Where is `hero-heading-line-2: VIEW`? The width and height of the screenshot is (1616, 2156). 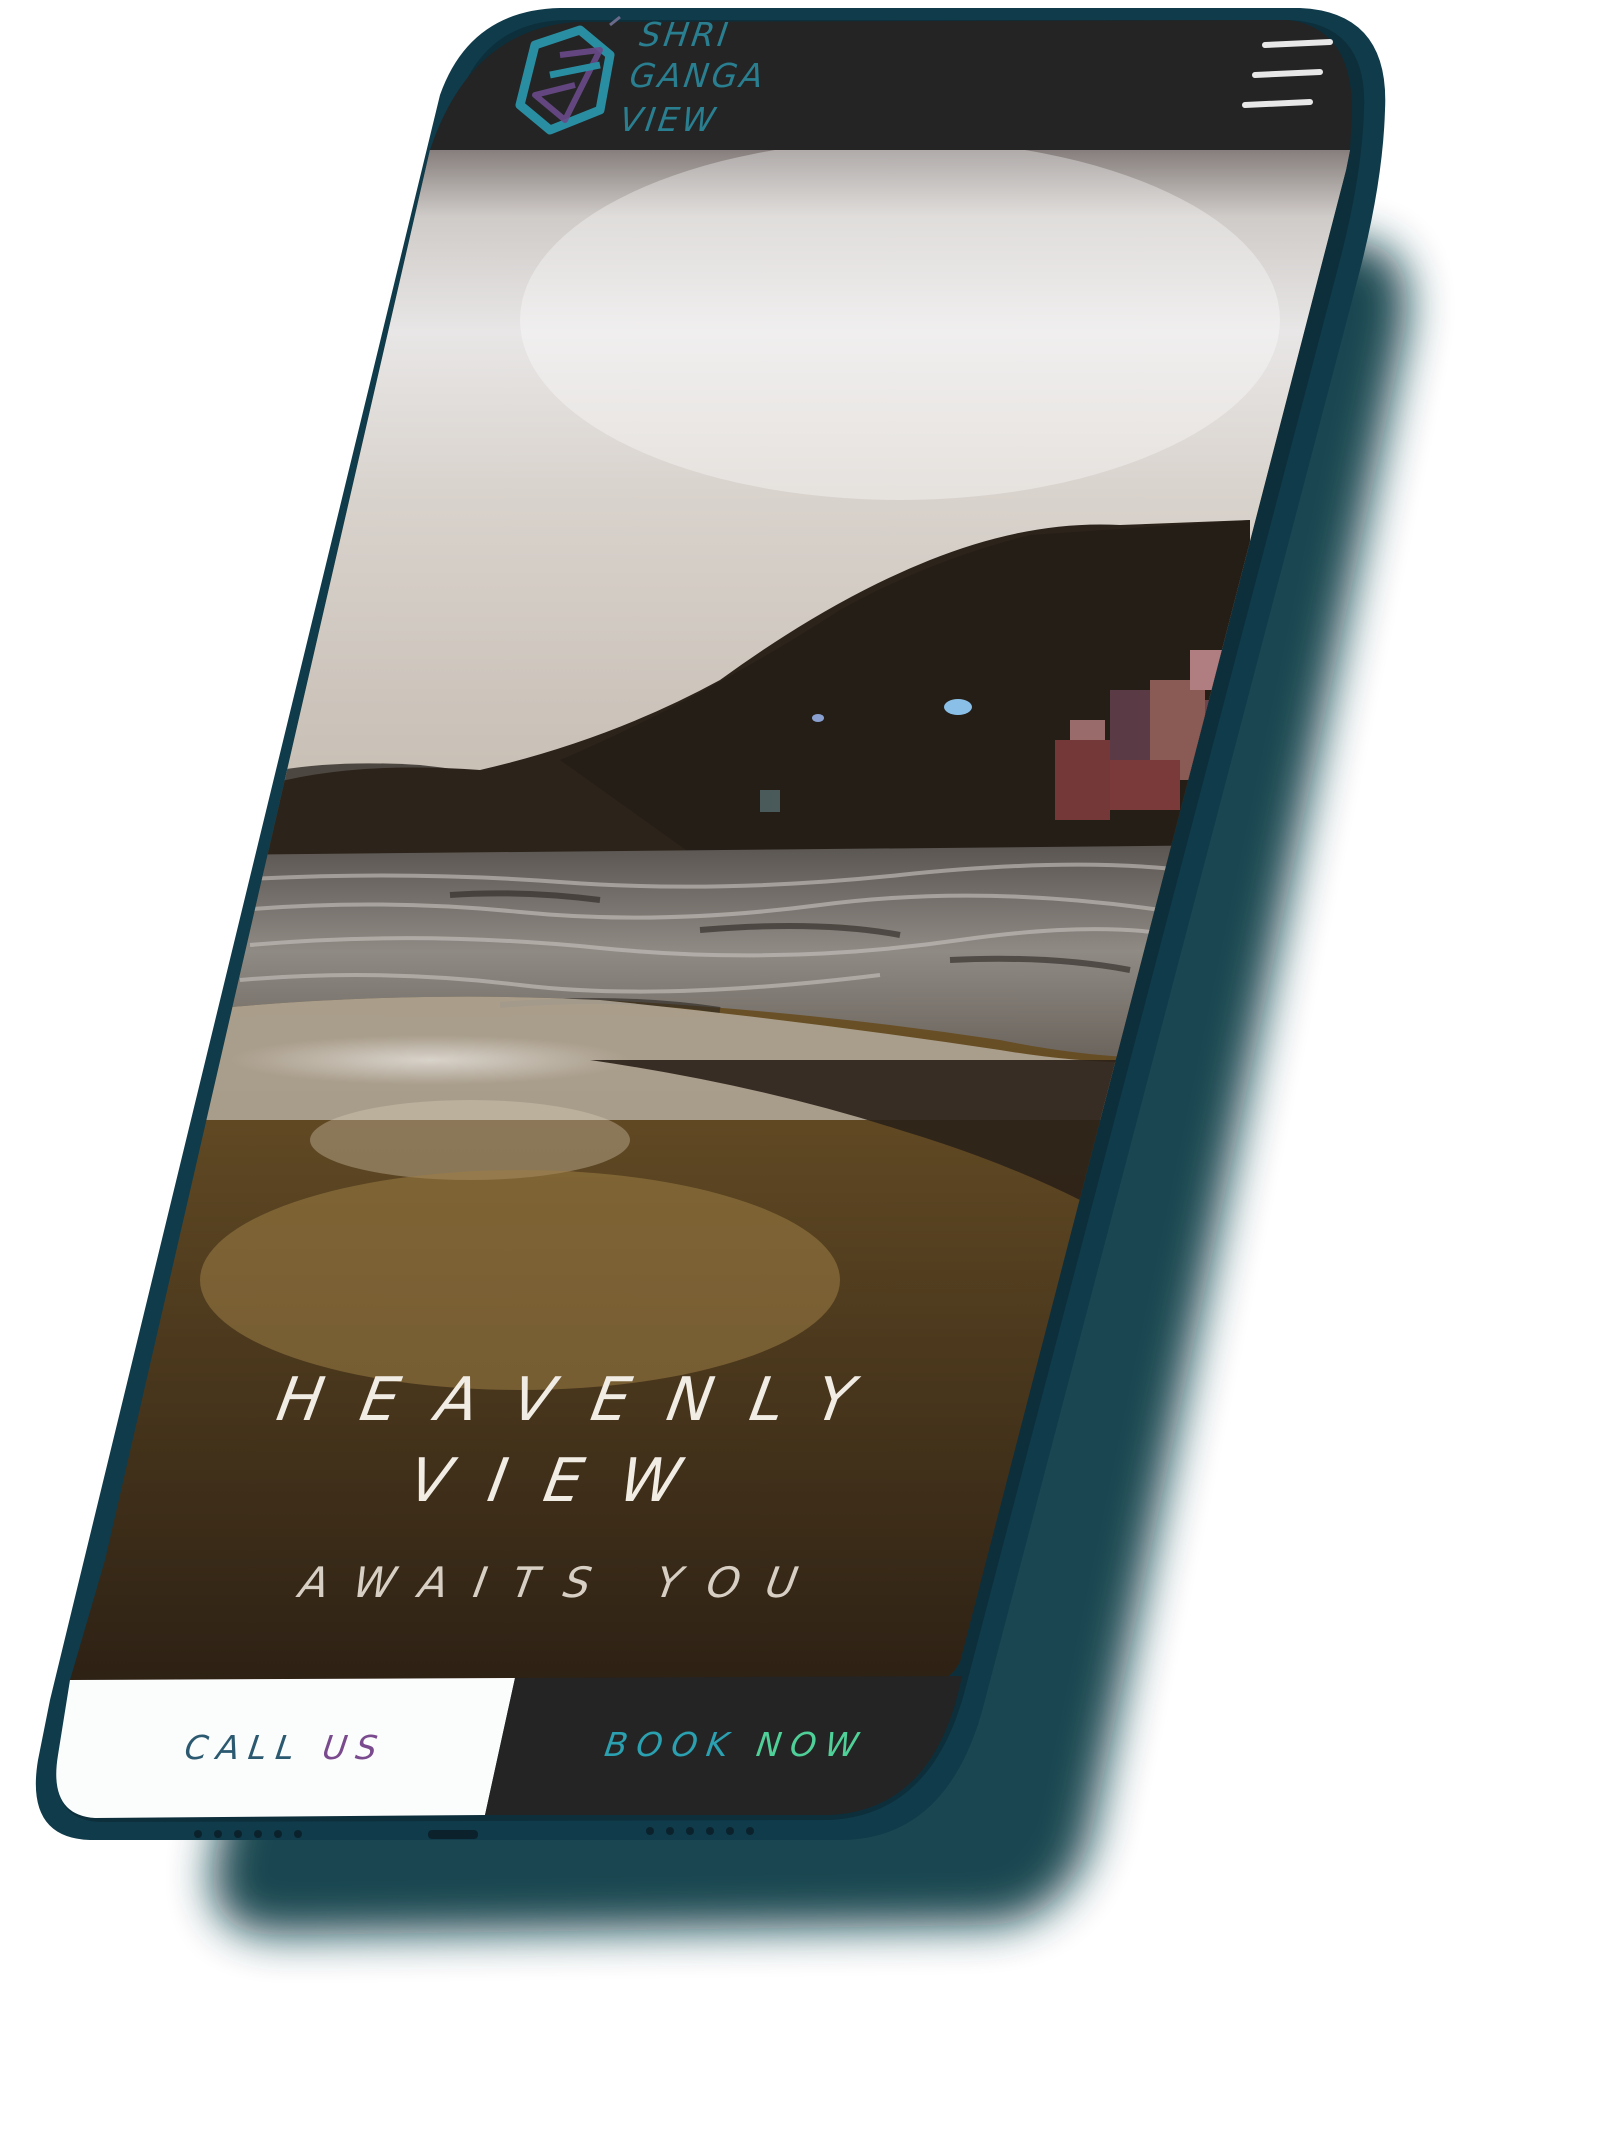 hero-heading-line-2: VIEW is located at coordinates (564, 1481).